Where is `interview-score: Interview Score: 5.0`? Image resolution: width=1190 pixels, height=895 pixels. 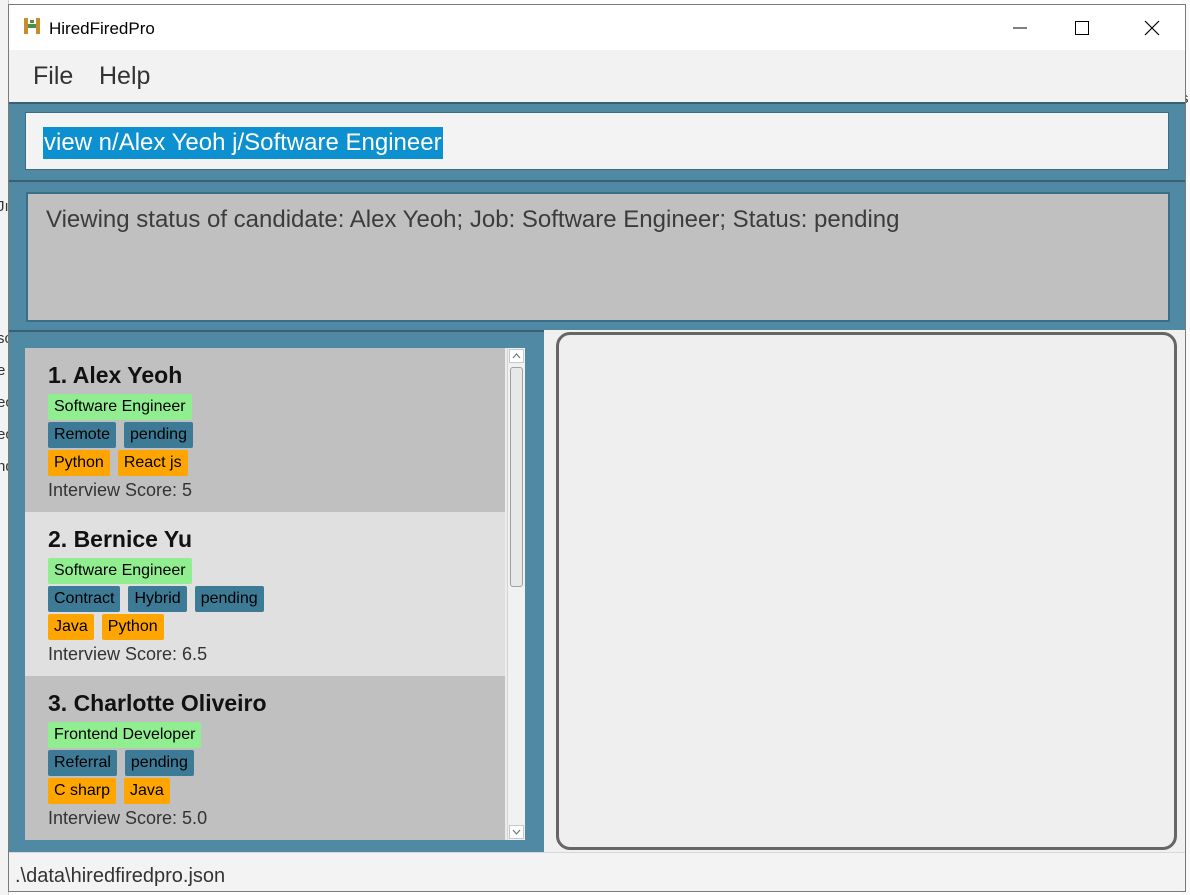
interview-score: Interview Score: 5.0 is located at coordinates (128, 818).